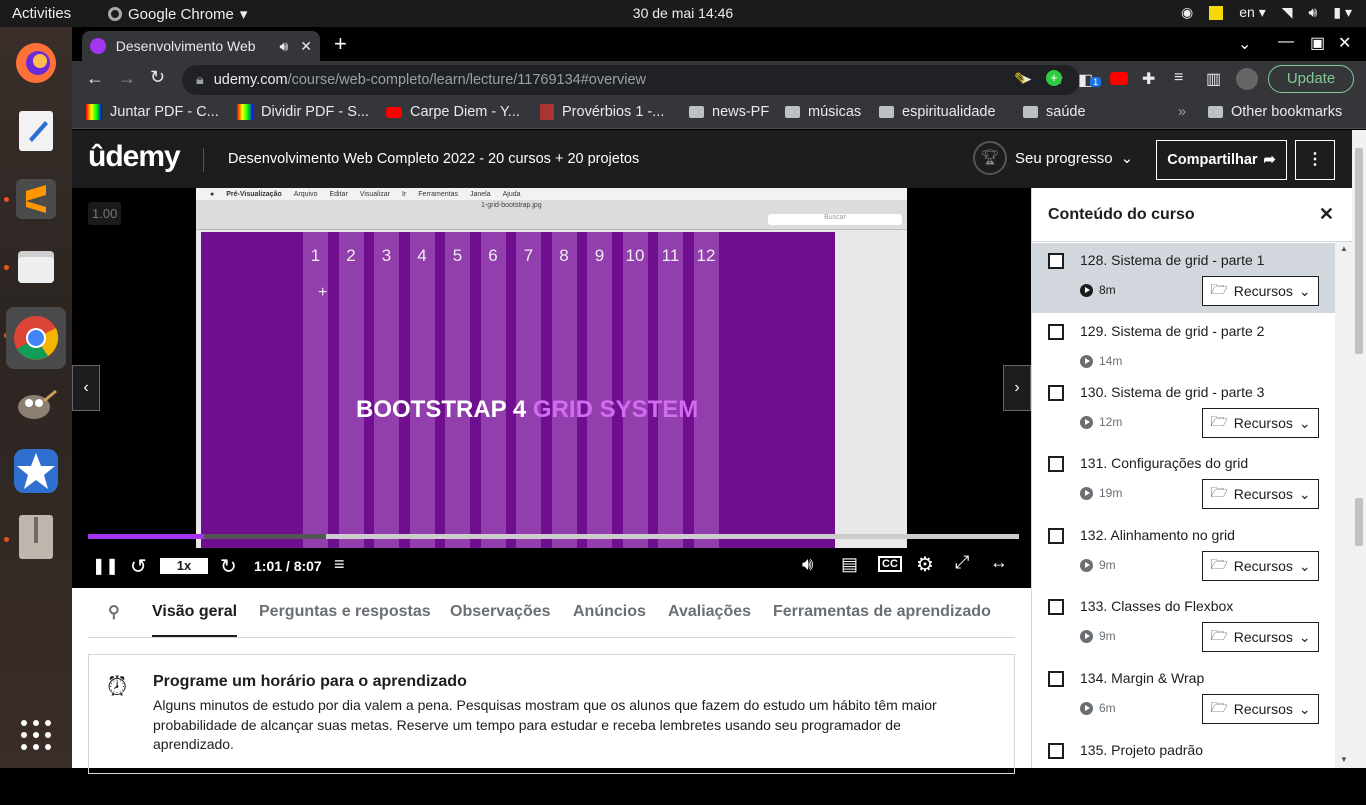 The height and width of the screenshot is (805, 1366). Describe the element at coordinates (134, 157) in the screenshot. I see `udemy-logo: ûdemy` at that location.